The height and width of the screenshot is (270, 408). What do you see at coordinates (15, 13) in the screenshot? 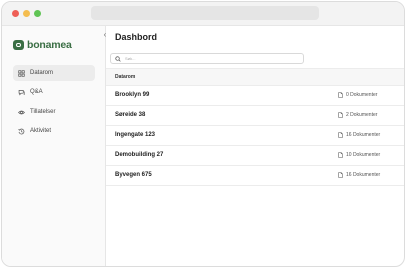
I see `close-window-button` at bounding box center [15, 13].